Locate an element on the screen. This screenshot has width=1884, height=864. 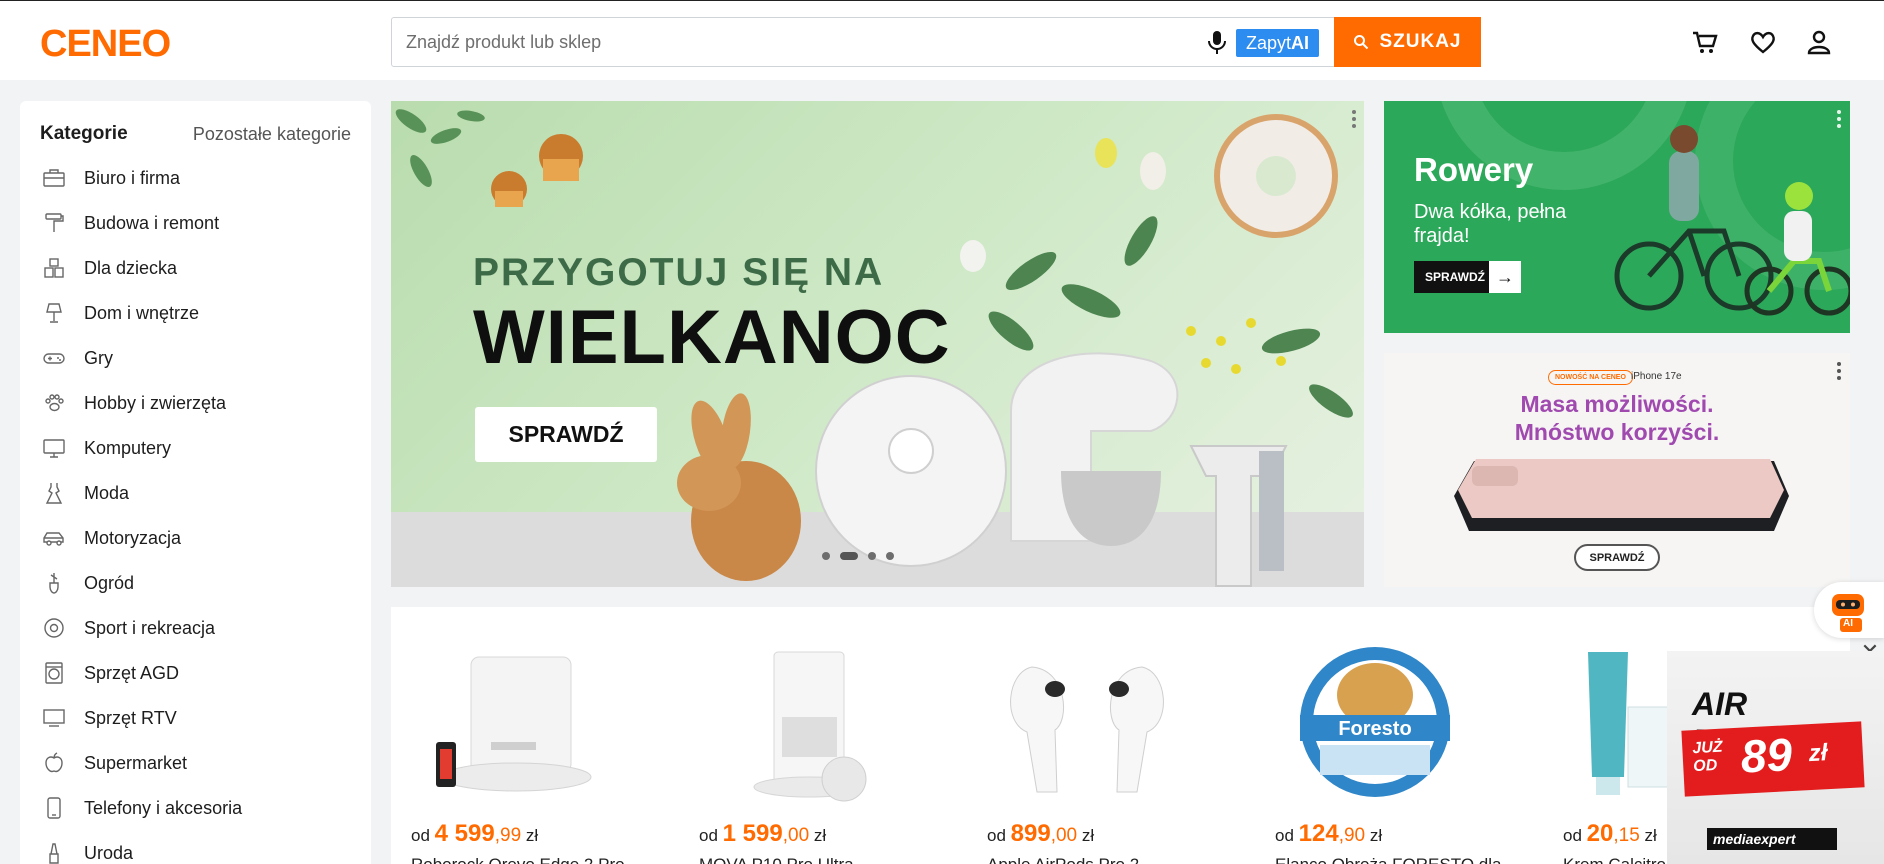
category-item-budowa: Budowa i remont is located at coordinates (130, 223).